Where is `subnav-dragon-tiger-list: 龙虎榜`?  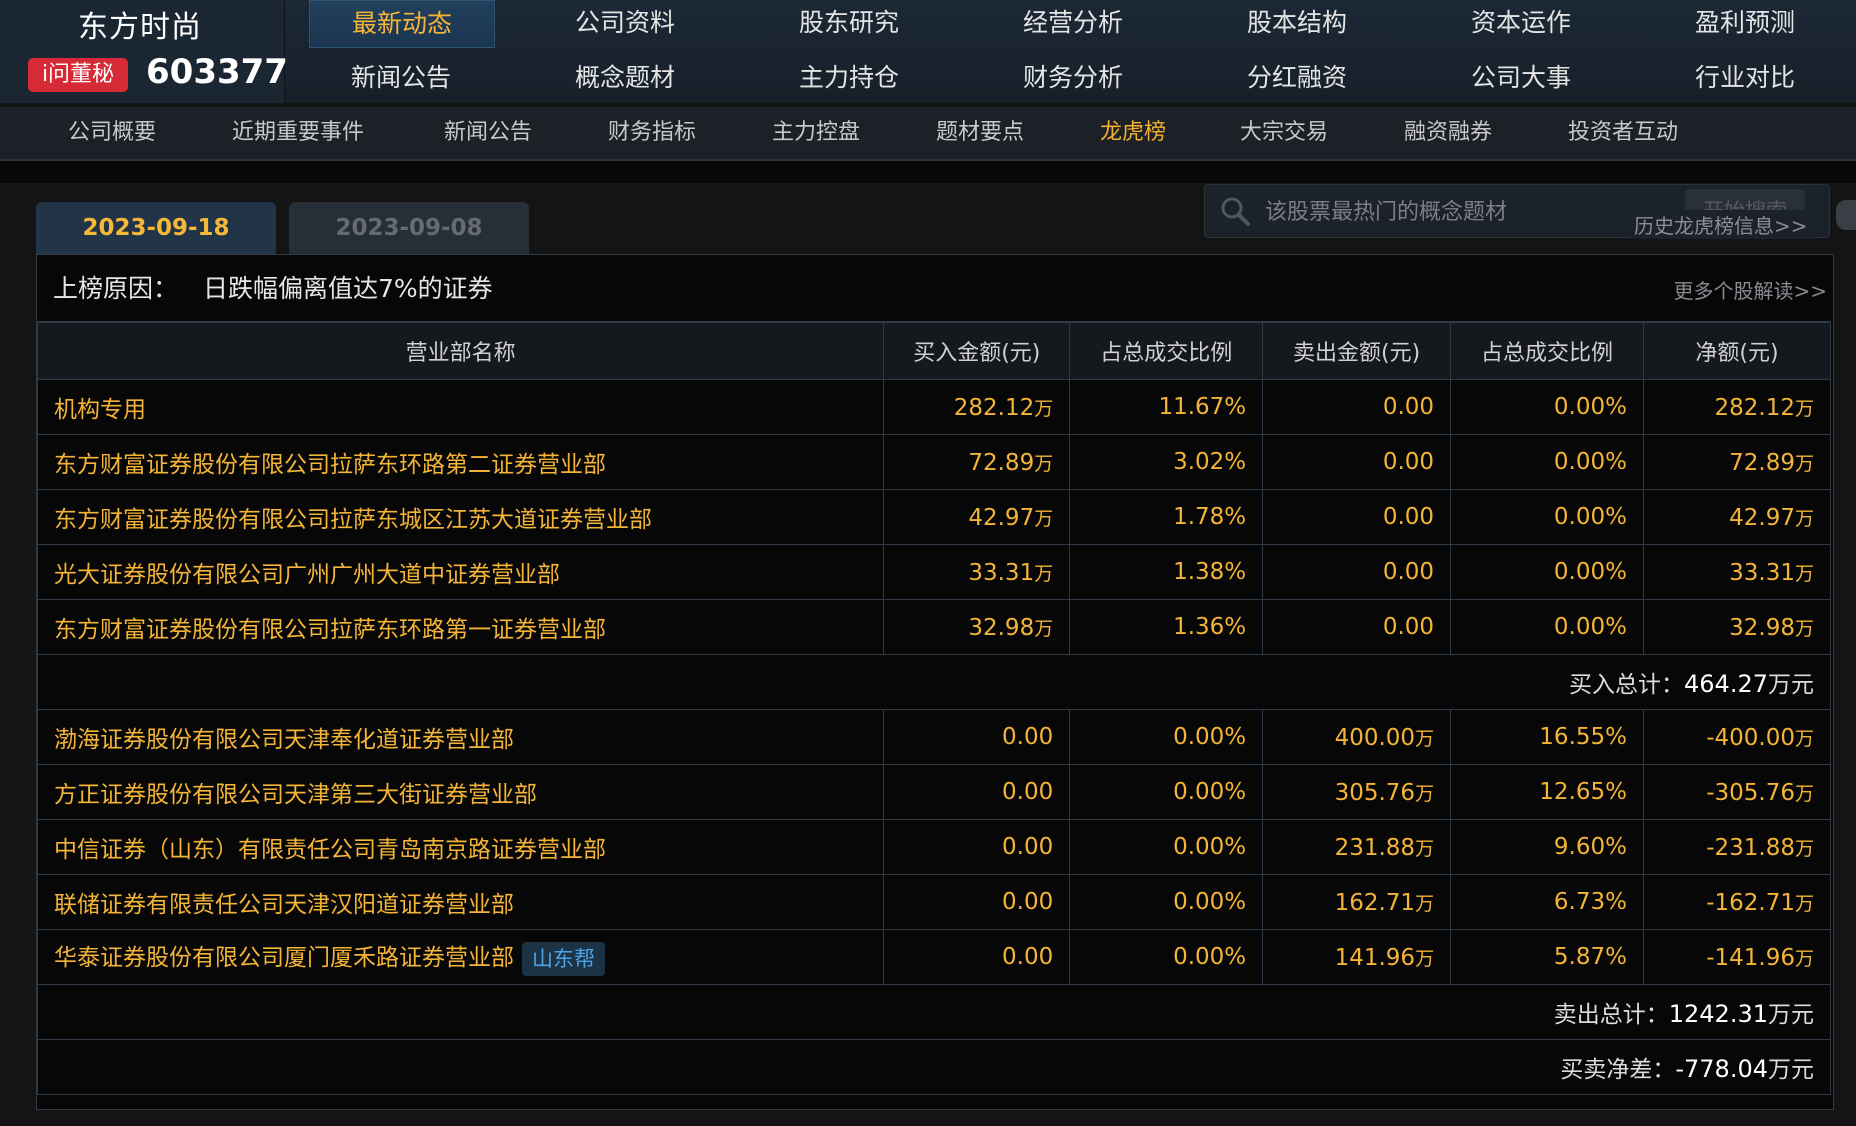 subnav-dragon-tiger-list: 龙虎榜 is located at coordinates (1133, 133).